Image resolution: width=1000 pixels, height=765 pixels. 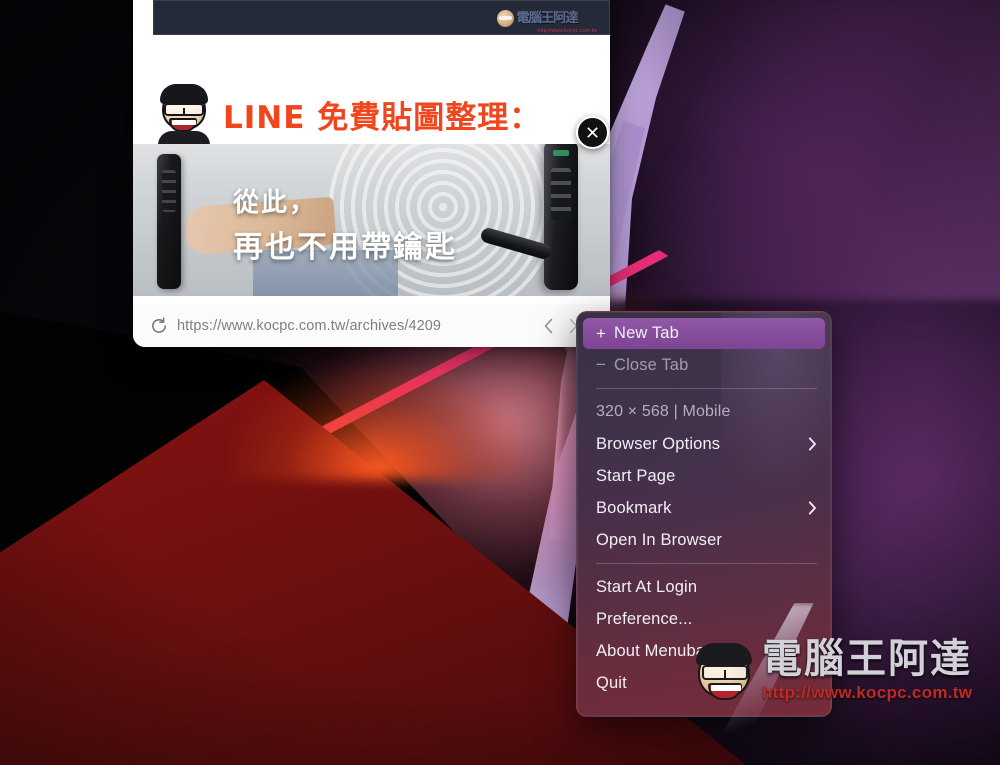 I want to click on menu-item-browser-options: Browser Options, so click(x=704, y=444).